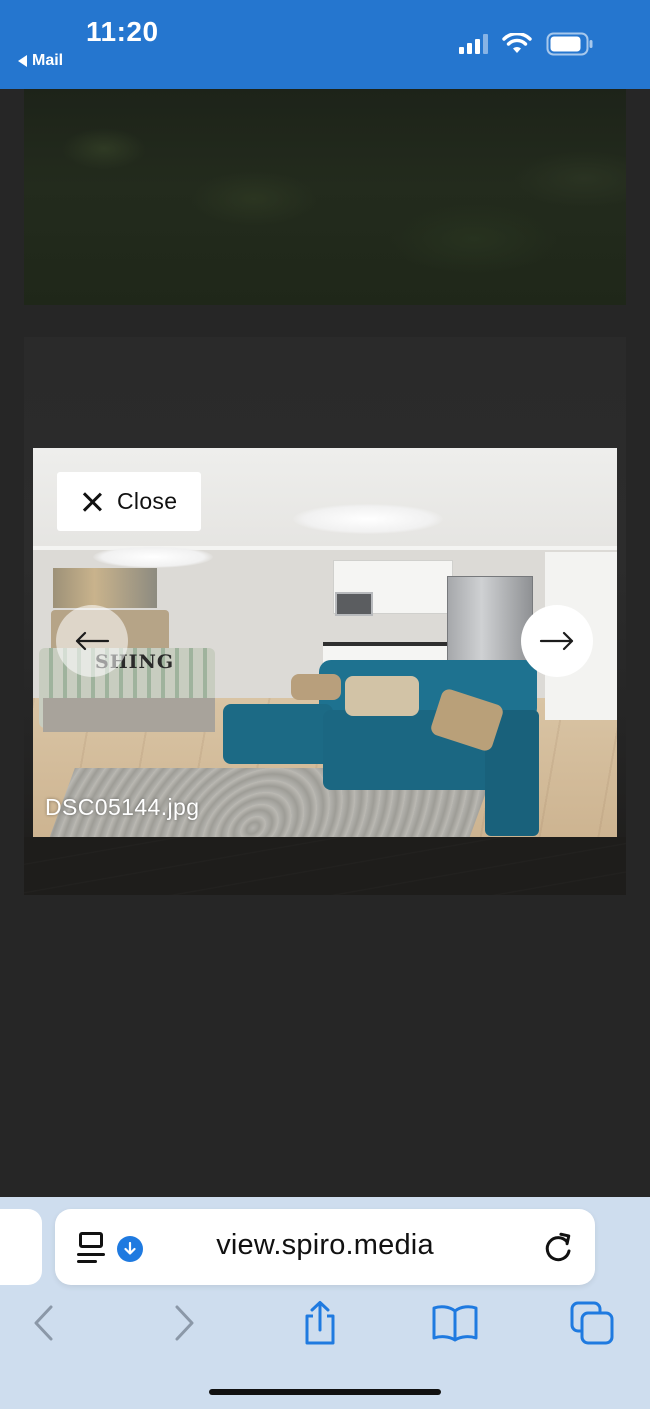  I want to click on url-text: view.spiro.media, so click(325, 1245).